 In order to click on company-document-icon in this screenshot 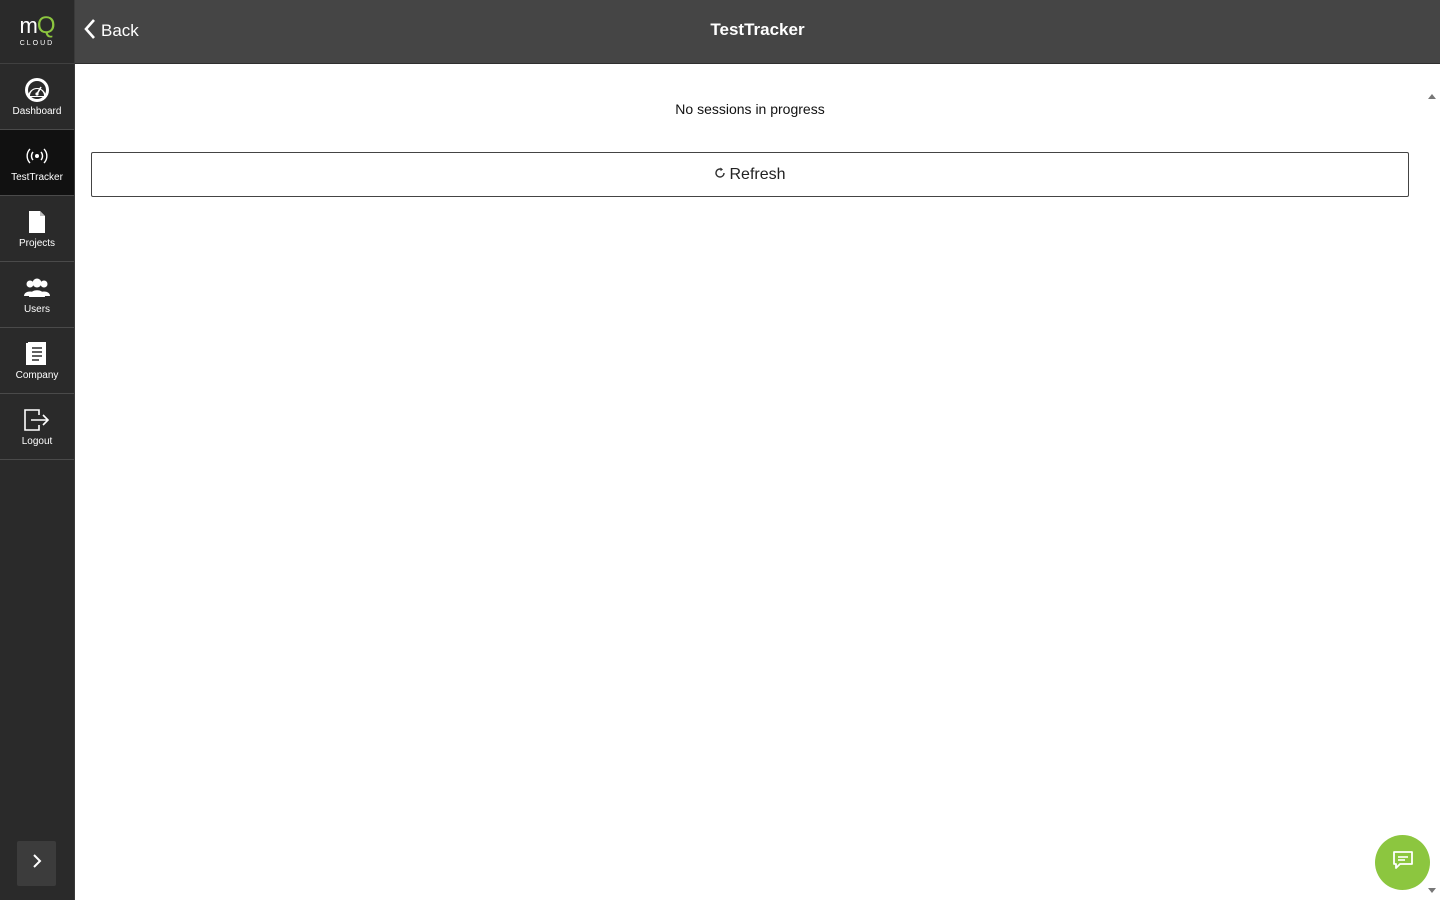, I will do `click(37, 354)`.